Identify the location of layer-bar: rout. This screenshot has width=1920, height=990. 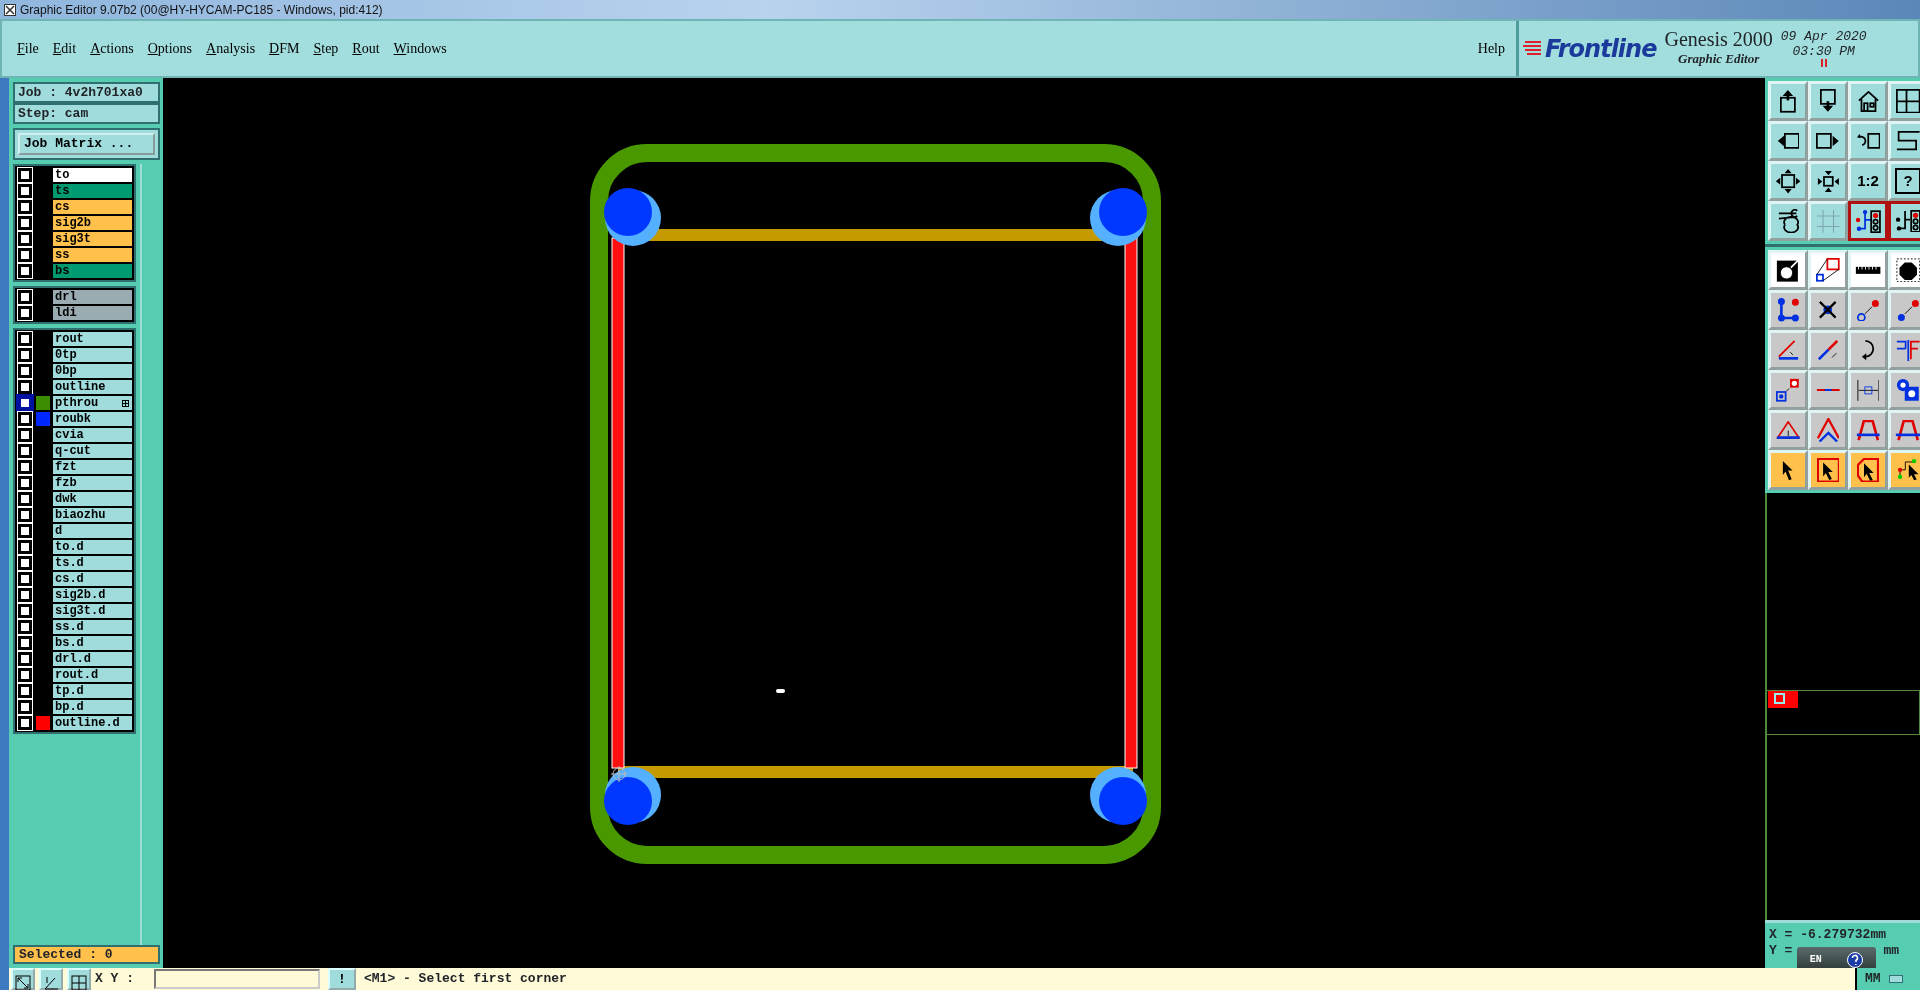
(92, 339).